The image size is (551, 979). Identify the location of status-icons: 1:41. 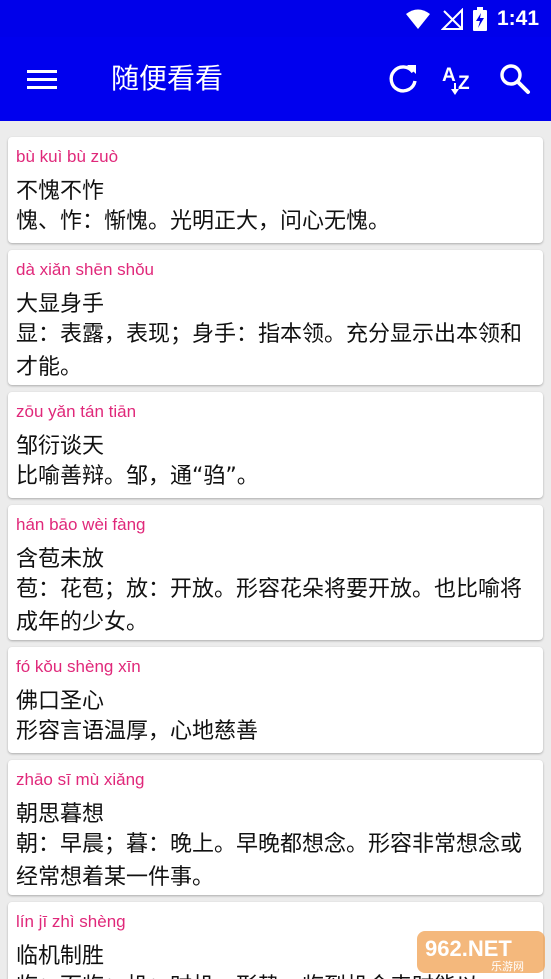
(472, 18).